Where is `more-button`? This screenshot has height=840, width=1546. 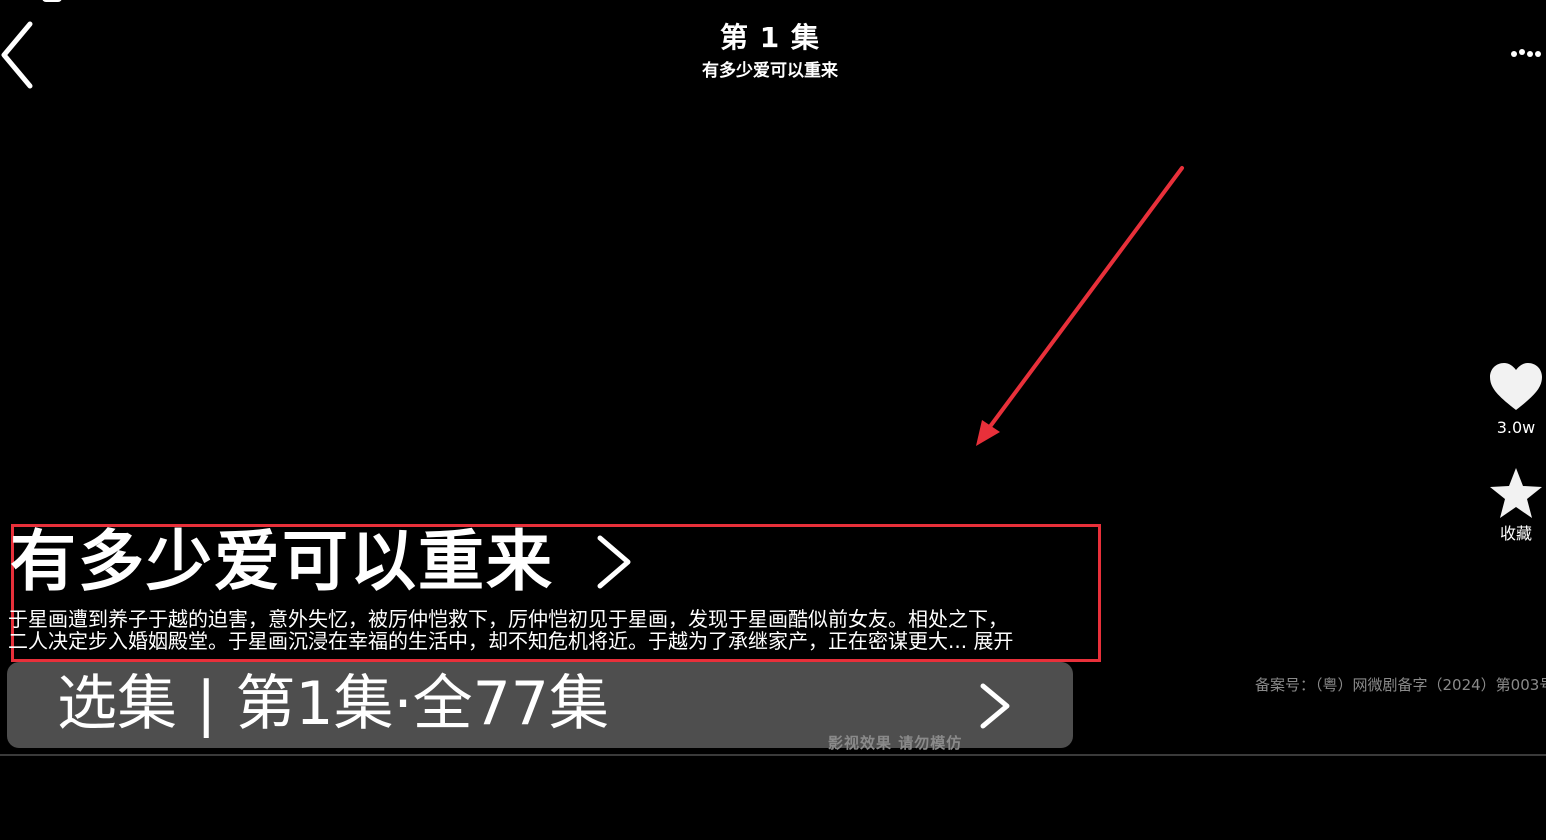 more-button is located at coordinates (1526, 52).